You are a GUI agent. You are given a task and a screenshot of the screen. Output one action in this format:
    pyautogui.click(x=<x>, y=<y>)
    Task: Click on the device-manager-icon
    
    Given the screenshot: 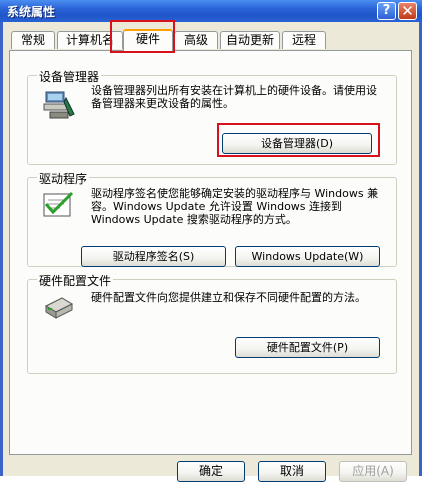 What is the action you would take?
    pyautogui.click(x=59, y=105)
    